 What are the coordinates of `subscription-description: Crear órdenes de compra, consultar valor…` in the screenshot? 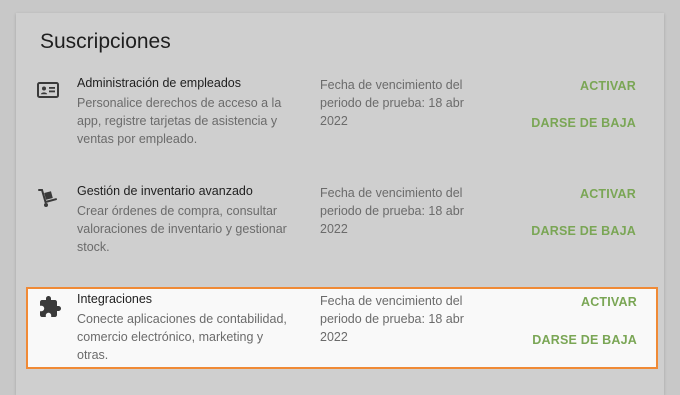 It's located at (182, 229).